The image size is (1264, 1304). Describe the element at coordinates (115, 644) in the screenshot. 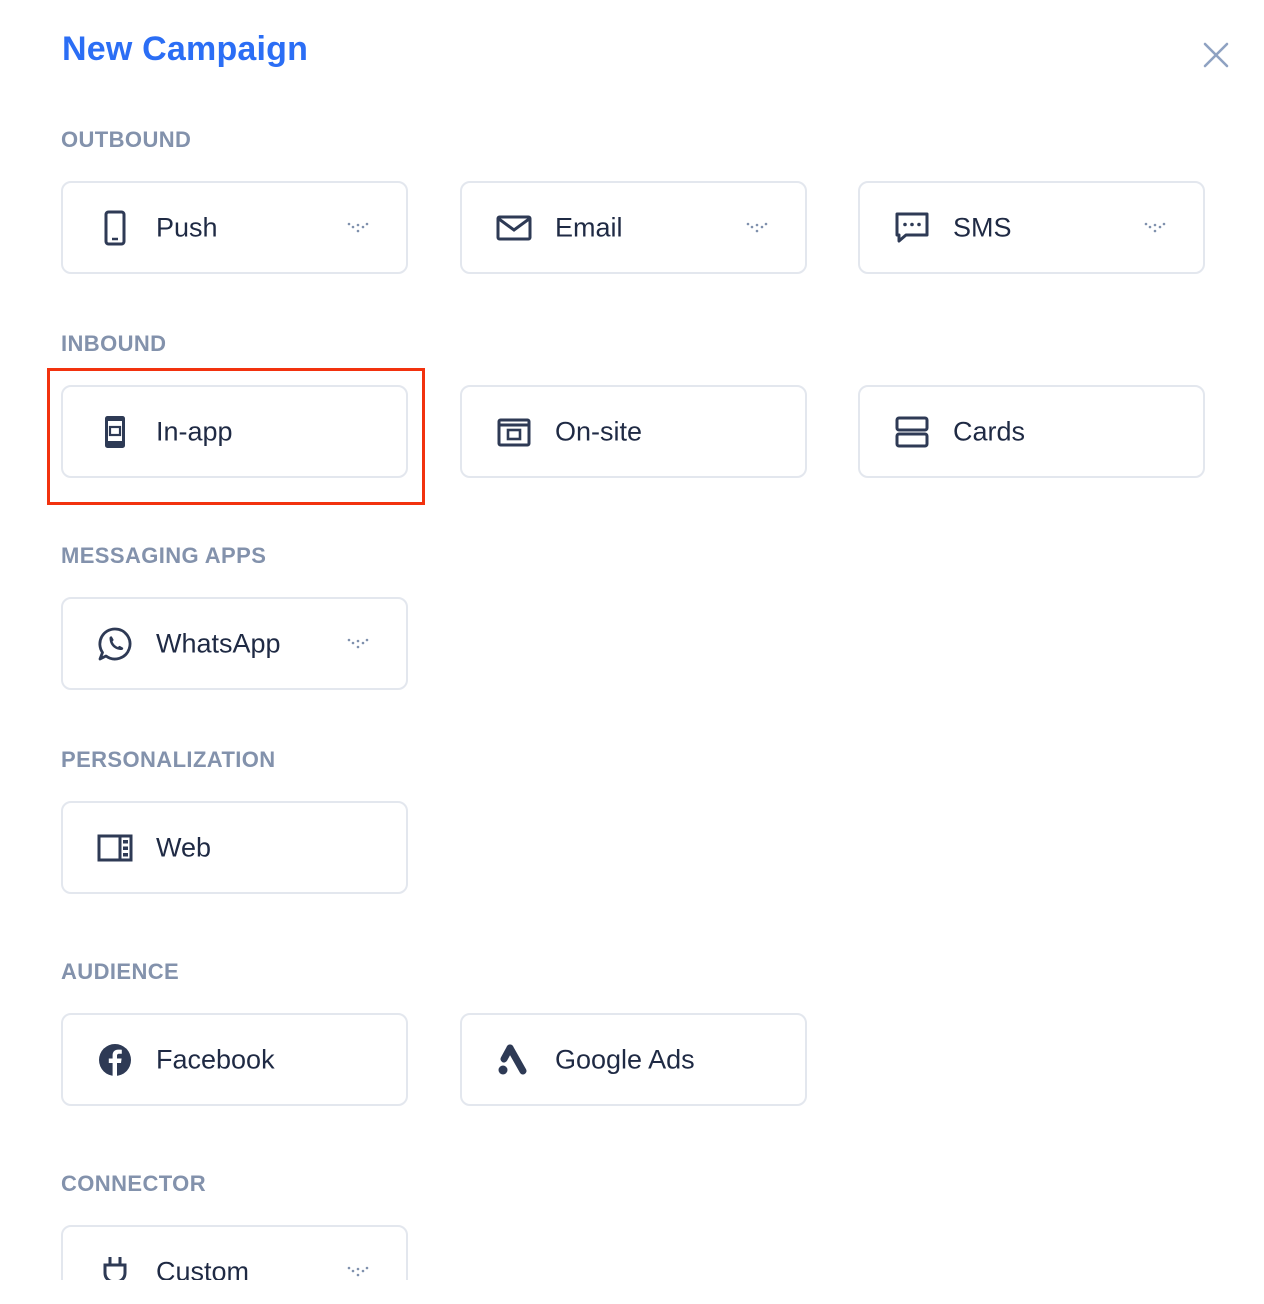

I see `whatsapp-icon` at that location.